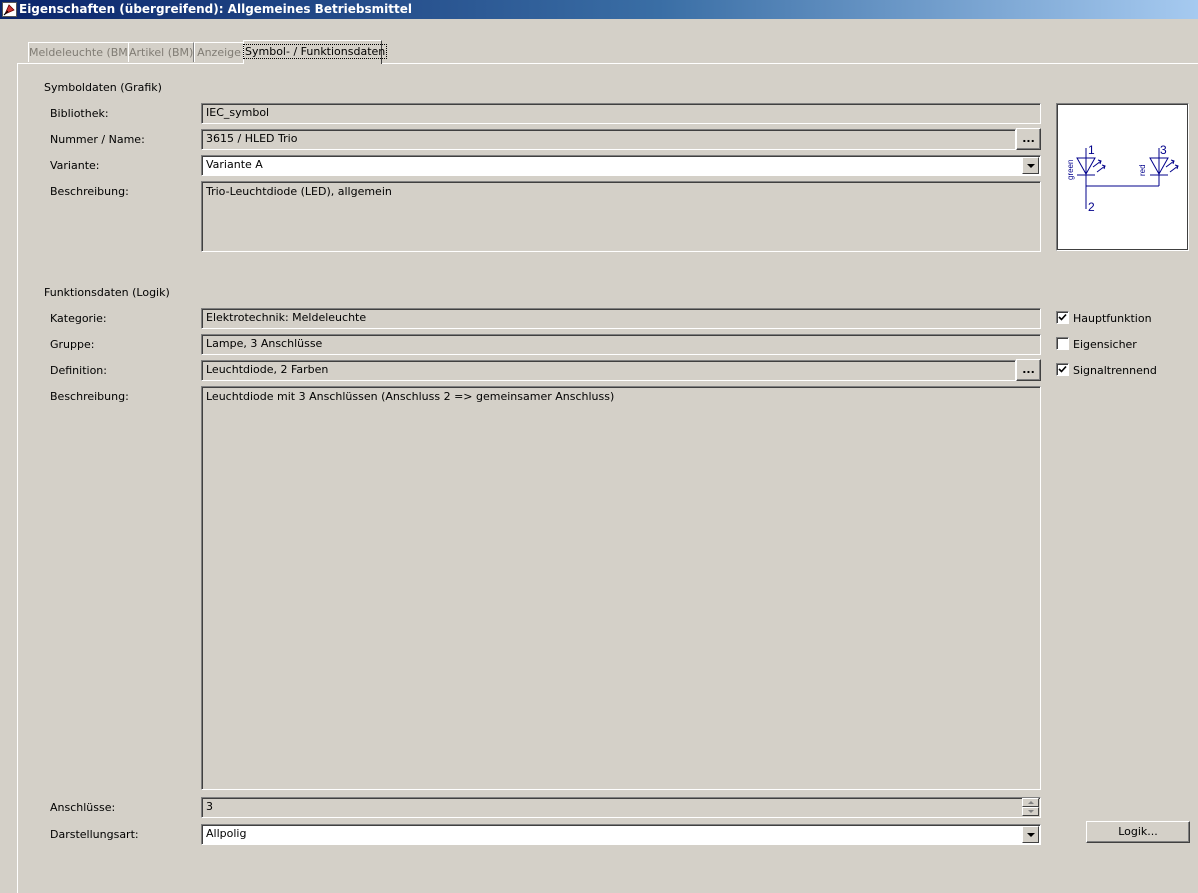  I want to click on hauptfunktion-label: Hauptfunktion, so click(1112, 318).